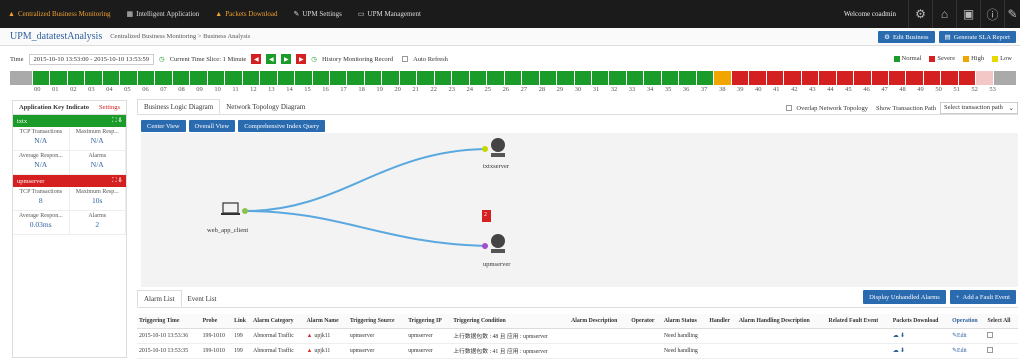  What do you see at coordinates (789, 108) in the screenshot?
I see `overlap-checkbox` at bounding box center [789, 108].